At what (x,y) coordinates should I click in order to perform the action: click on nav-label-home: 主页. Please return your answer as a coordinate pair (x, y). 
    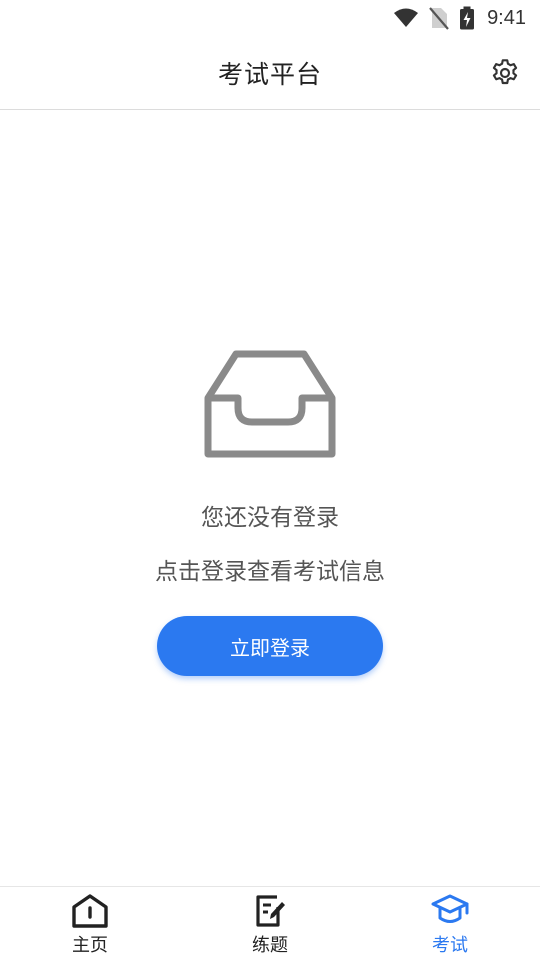
    Looking at the image, I should click on (90, 945).